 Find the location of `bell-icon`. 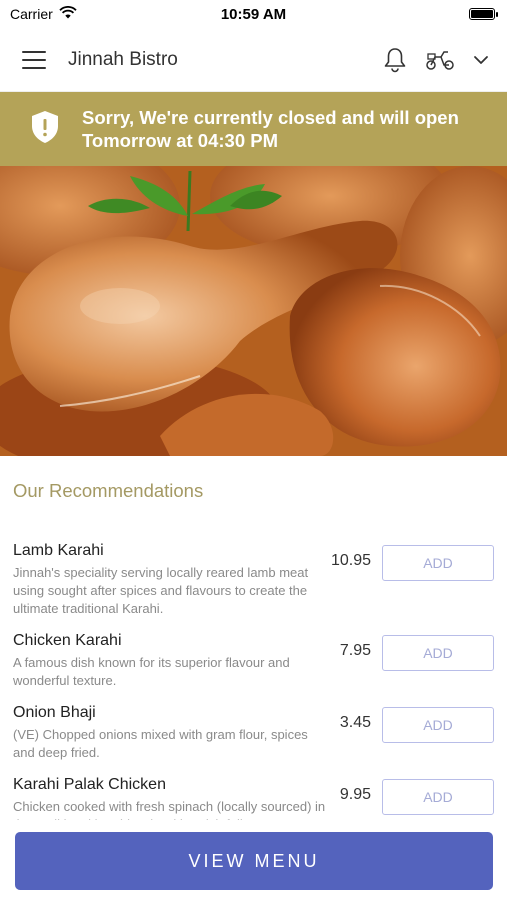

bell-icon is located at coordinates (395, 60).